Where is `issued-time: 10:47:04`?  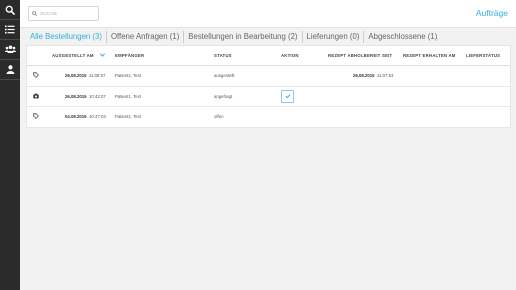 issued-time: 10:47:04 is located at coordinates (97, 116).